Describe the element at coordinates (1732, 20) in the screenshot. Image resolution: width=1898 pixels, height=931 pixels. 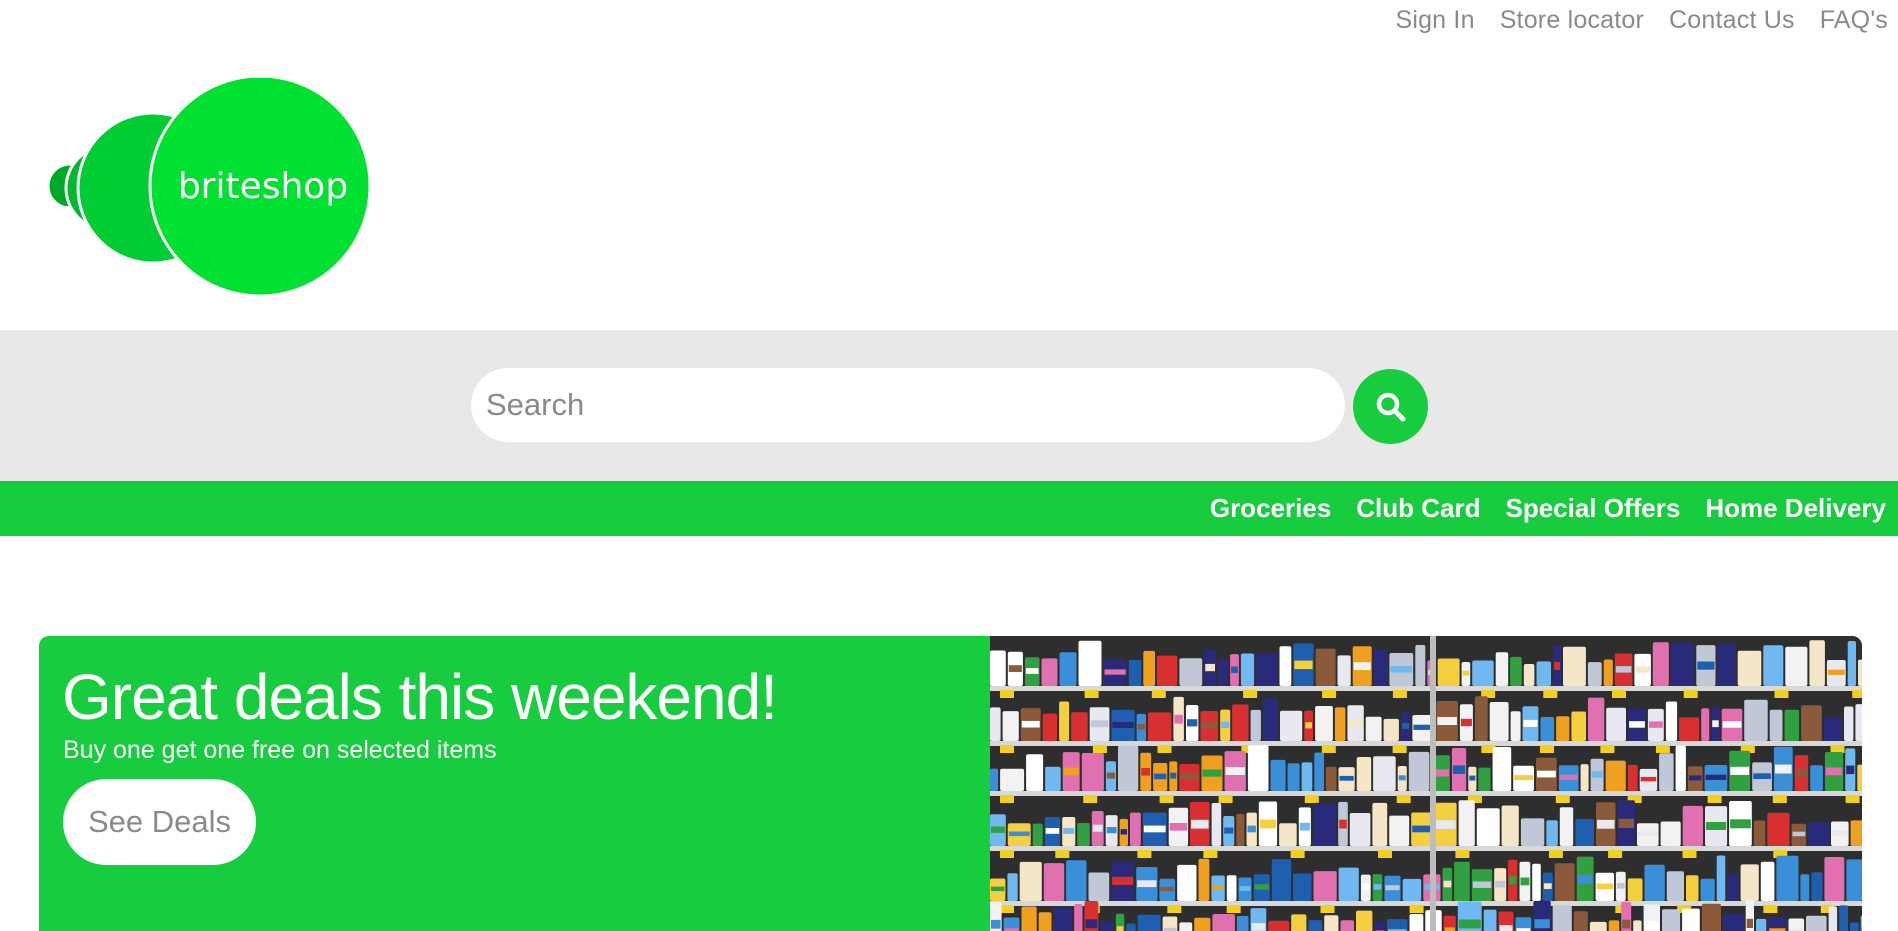
I see `contact-us-link: Contact Us` at that location.